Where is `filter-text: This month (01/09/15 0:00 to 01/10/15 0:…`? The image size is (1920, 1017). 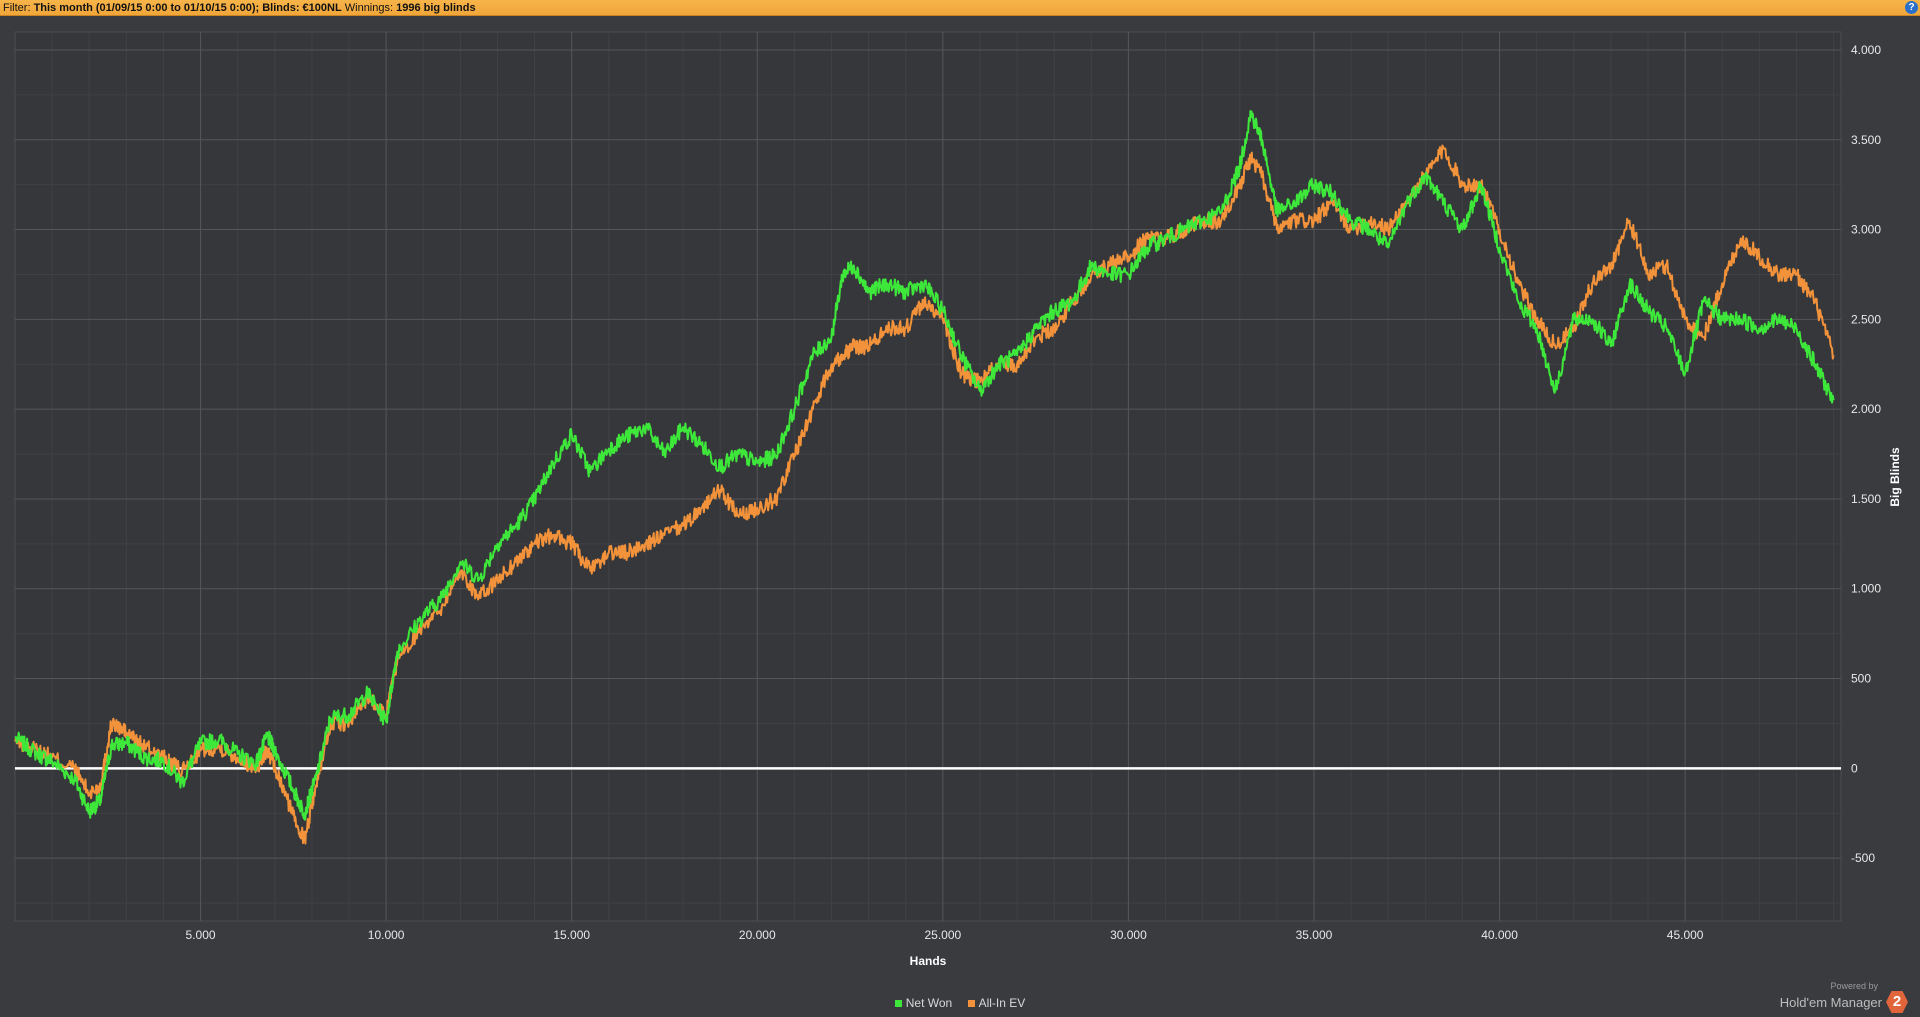
filter-text: This month (01/09/15 0:00 to 01/10/15 0:… is located at coordinates (187, 8).